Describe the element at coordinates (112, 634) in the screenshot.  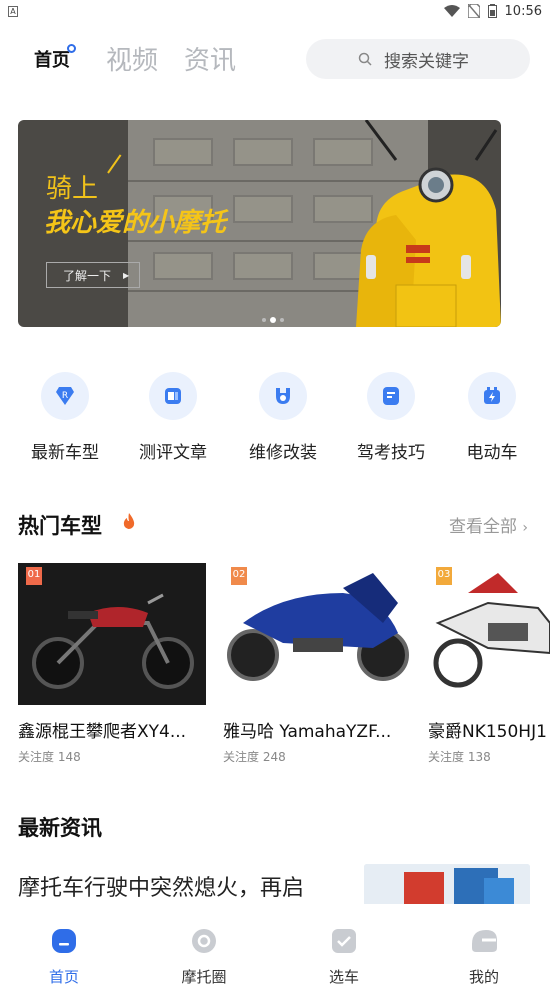
I see `motorcycle-image: 01` at that location.